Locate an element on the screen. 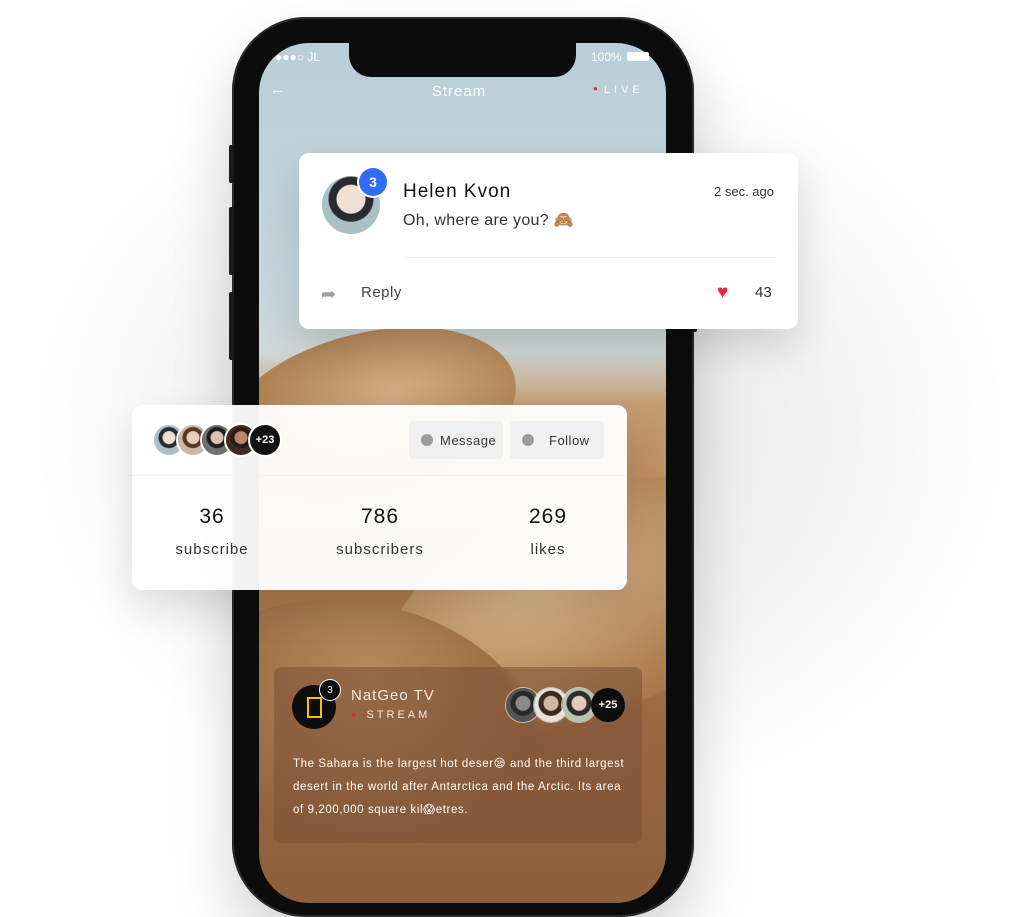 The width and height of the screenshot is (1014, 917). stat-label: likes is located at coordinates (548, 549).